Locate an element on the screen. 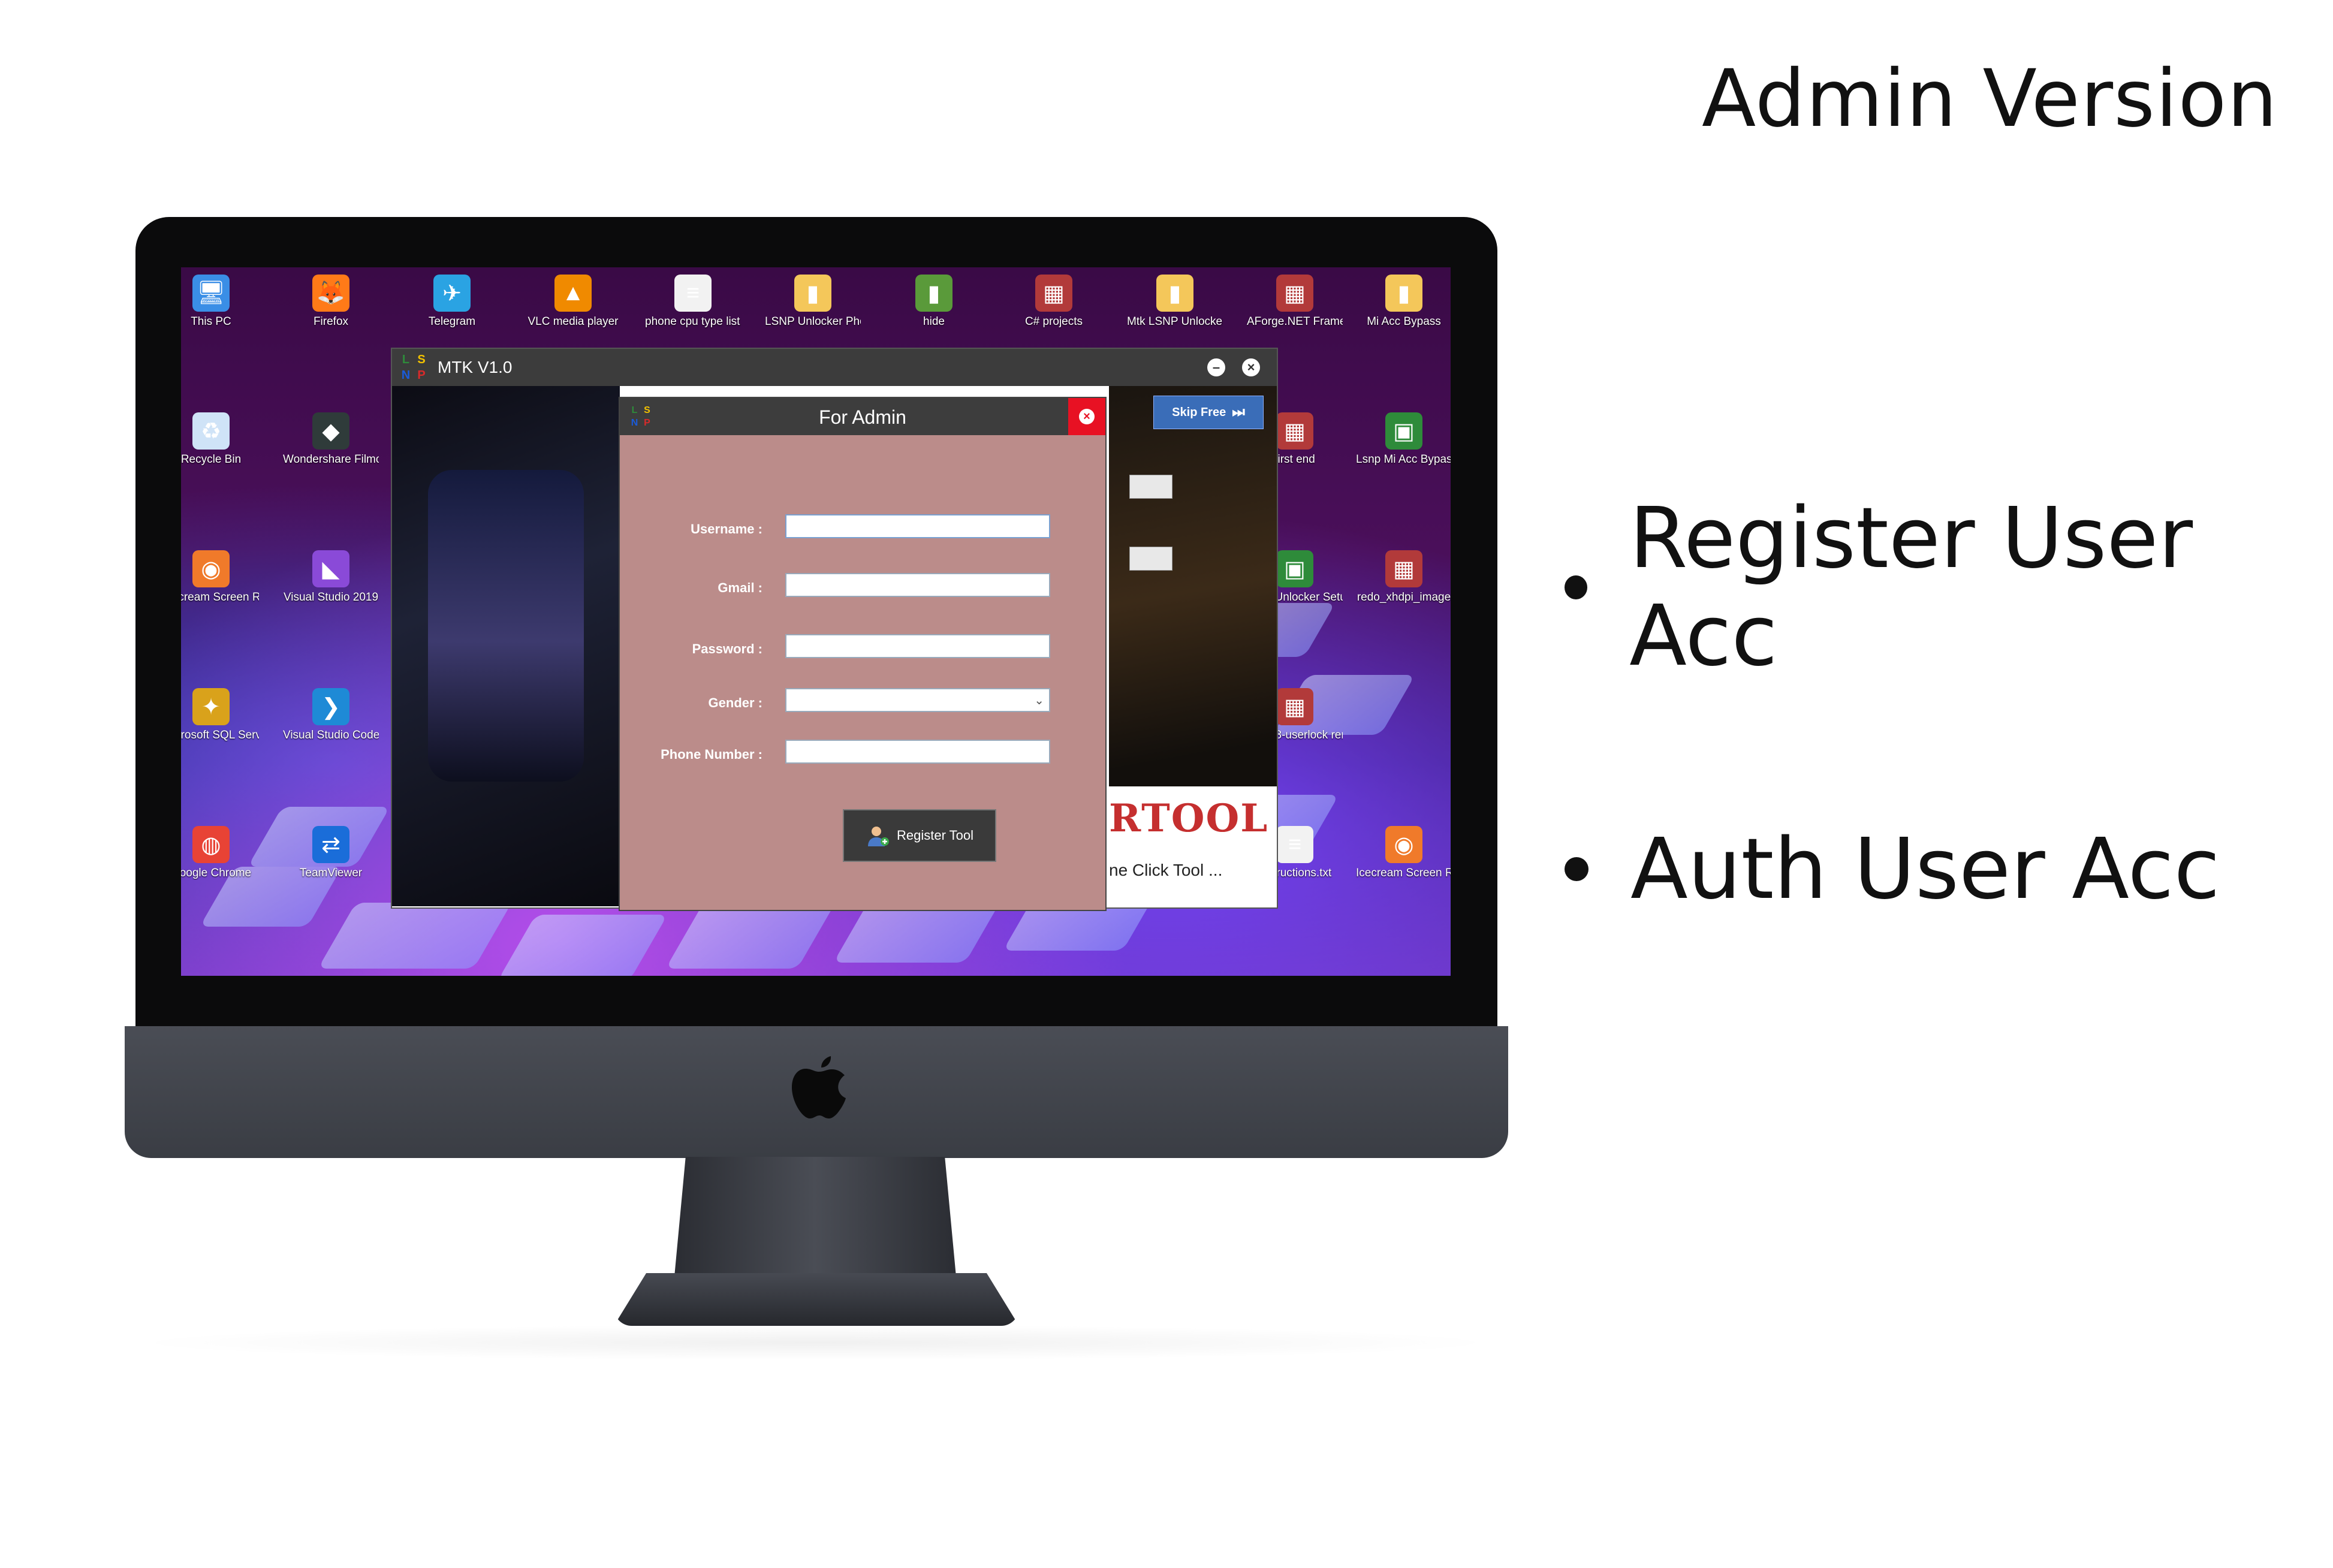 This screenshot has height=1568, width=2333. chevron-down-icon: ⌄ is located at coordinates (1039, 700).